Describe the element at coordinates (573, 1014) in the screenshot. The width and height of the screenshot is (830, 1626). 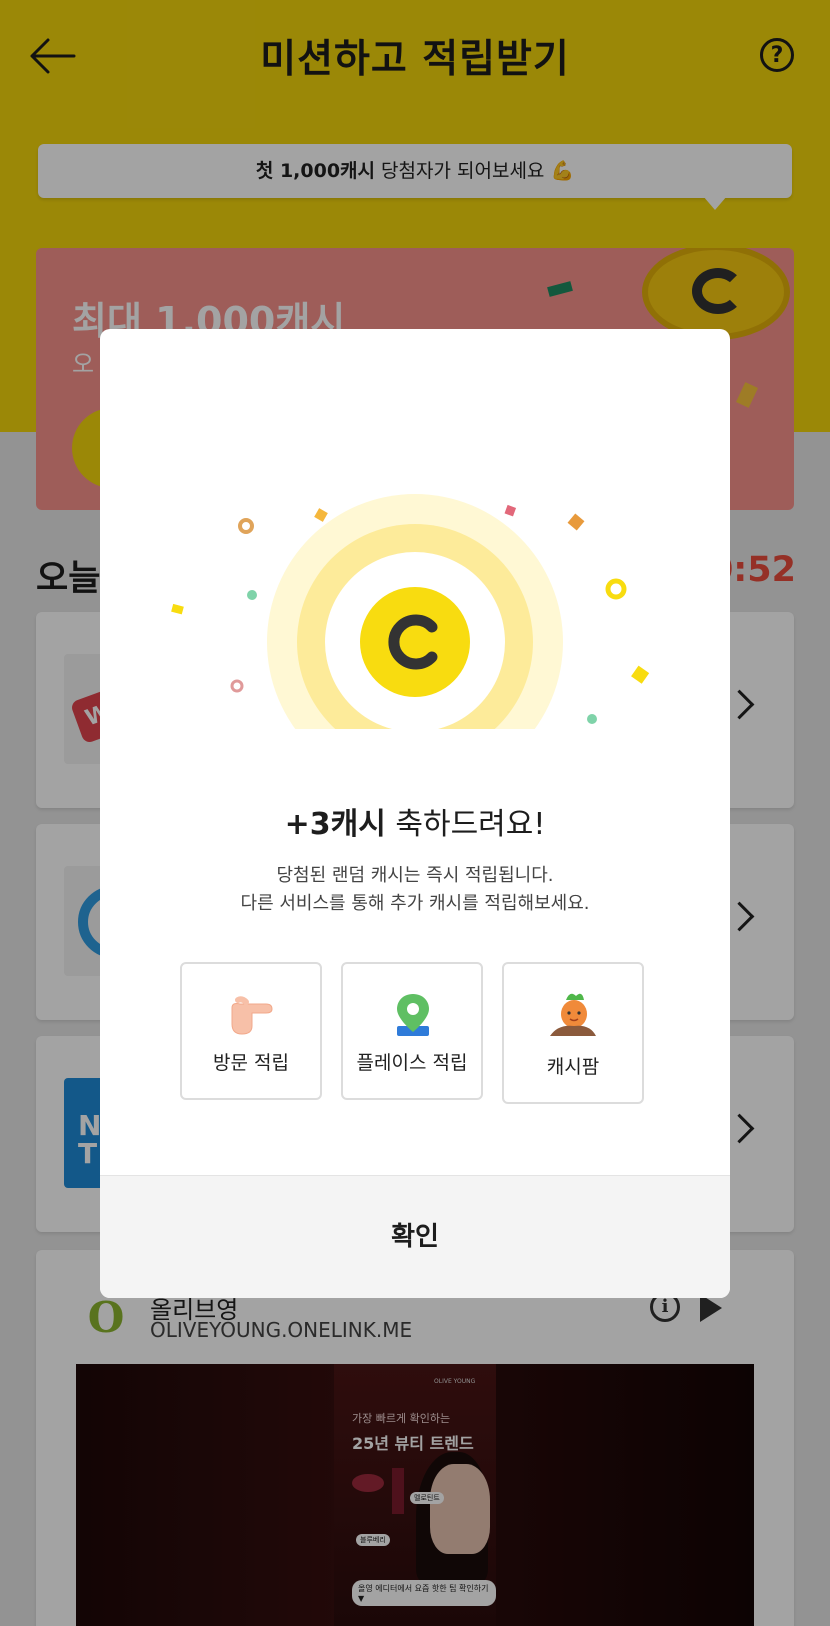
I see `carrot-character-icon` at that location.